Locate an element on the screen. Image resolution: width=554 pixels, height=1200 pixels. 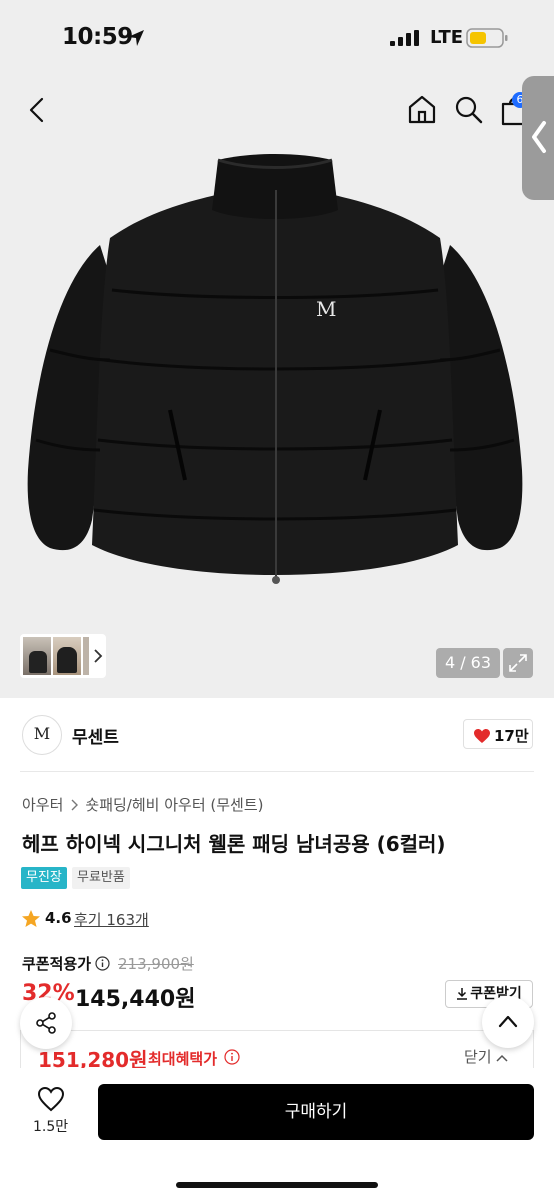
product-title: 헤프 하이넥 시그니처 웰론 패딩 남녀공용 (6컬러) is located at coordinates (234, 844).